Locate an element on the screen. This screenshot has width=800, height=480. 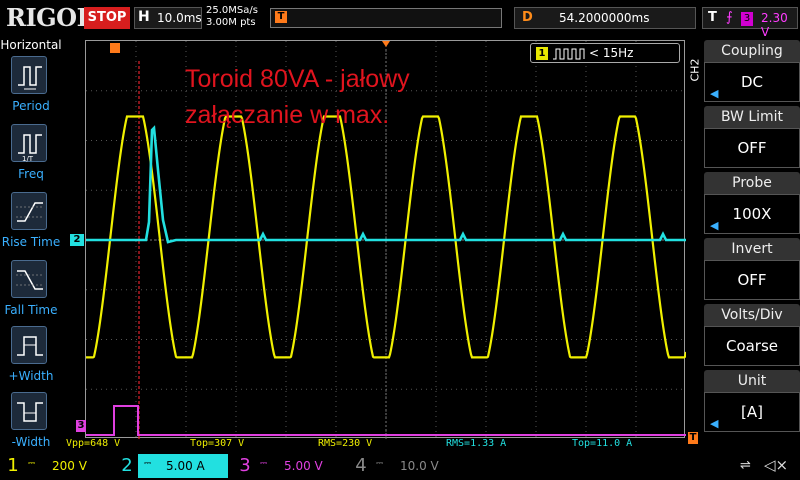
measure-frequency-button: 1/T Freq is located at coordinates (31, 157).